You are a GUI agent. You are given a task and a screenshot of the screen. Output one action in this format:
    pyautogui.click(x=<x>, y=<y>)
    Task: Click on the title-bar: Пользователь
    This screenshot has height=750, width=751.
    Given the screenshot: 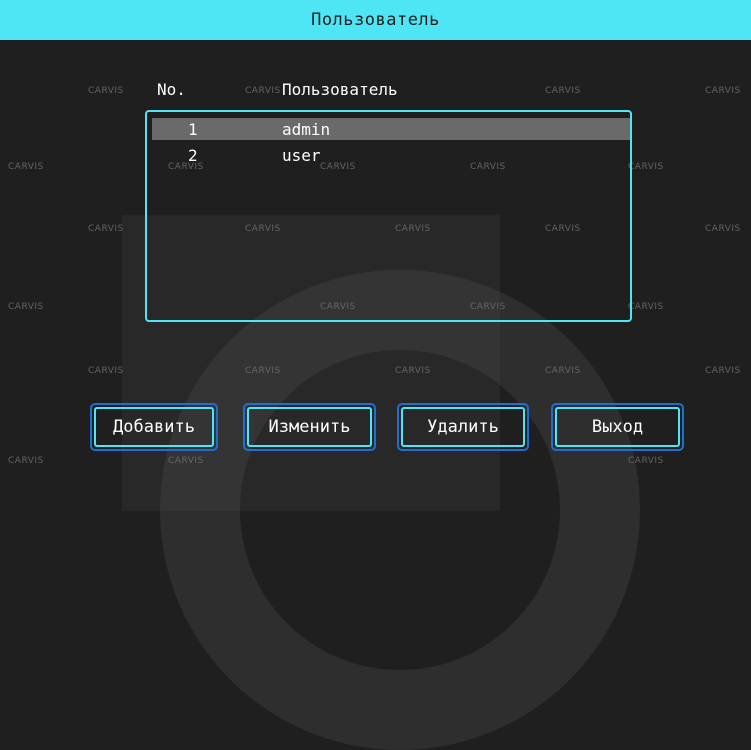 What is the action you would take?
    pyautogui.click(x=375, y=20)
    